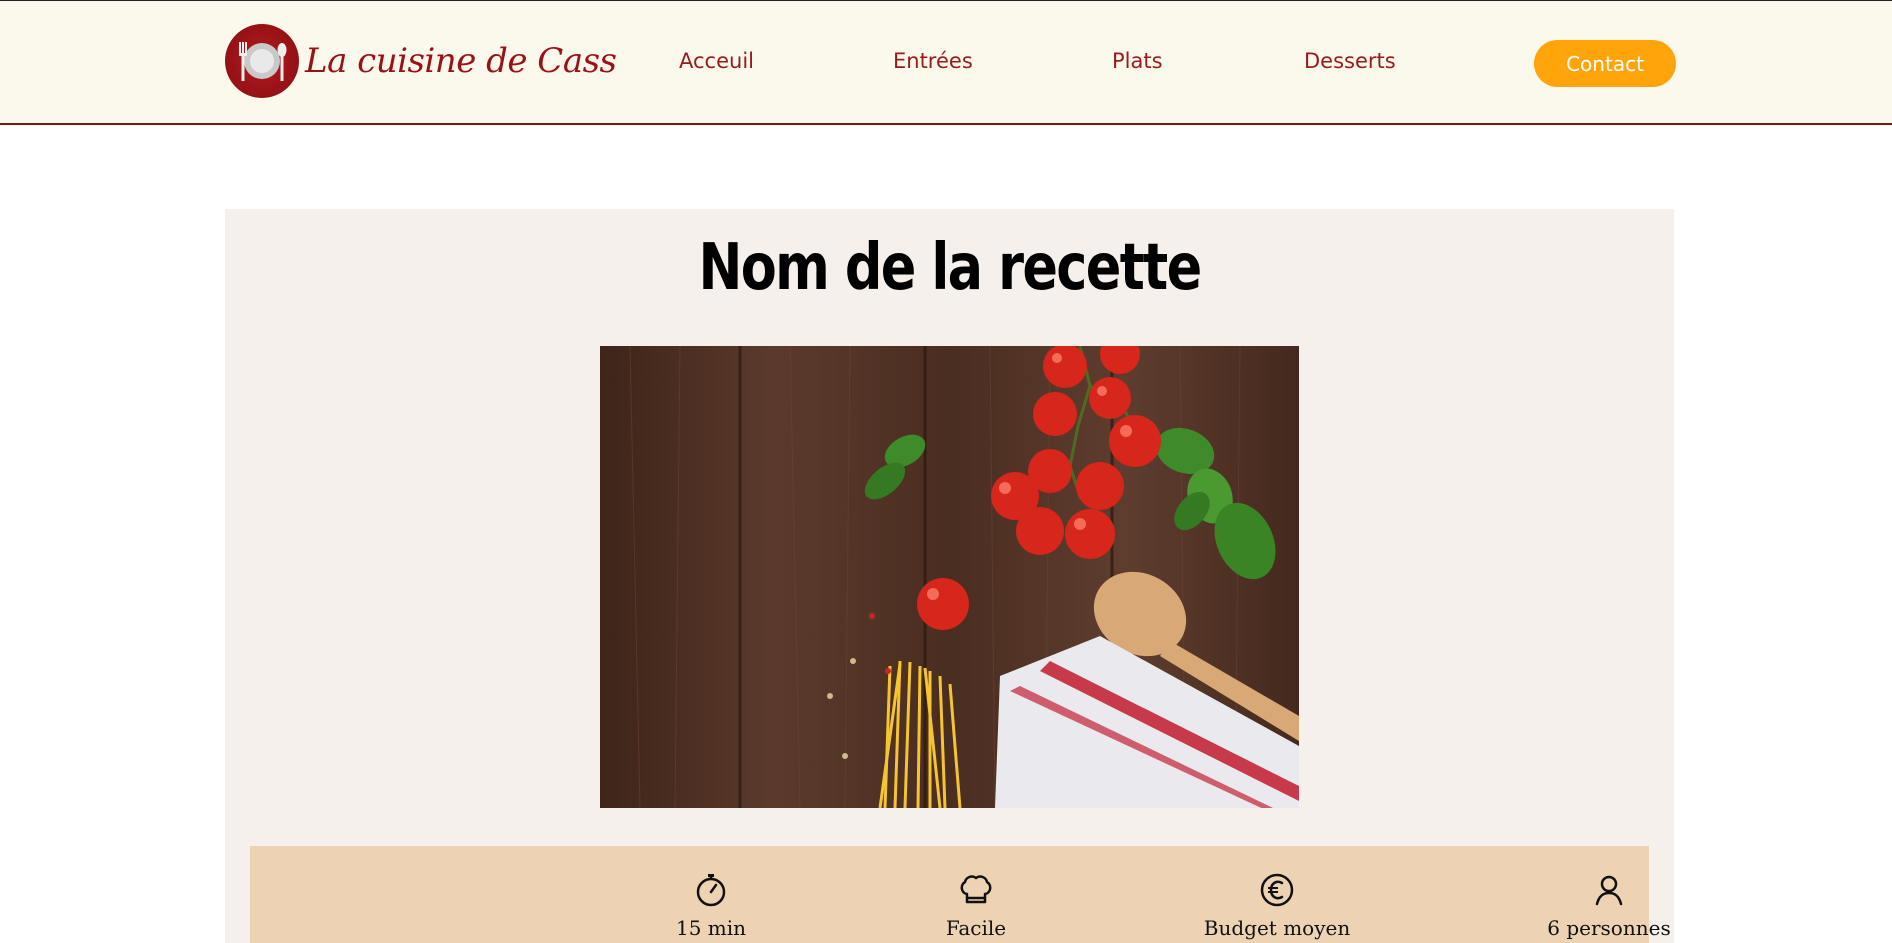 The image size is (1892, 943). I want to click on info-difficulty-label: Facile, so click(976, 928).